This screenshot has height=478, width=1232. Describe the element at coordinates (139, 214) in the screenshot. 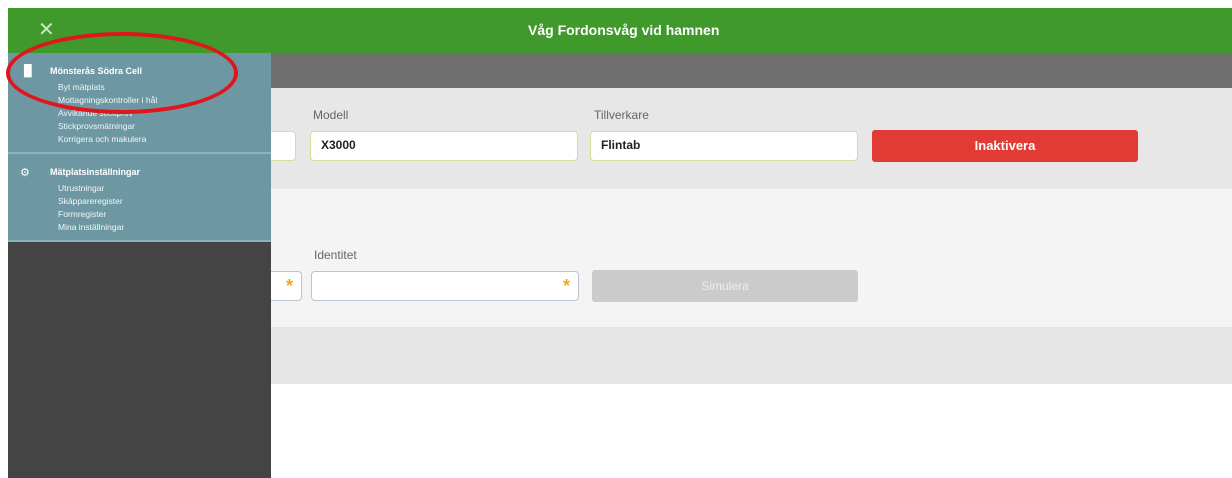

I see `sidebar-item-form-register: Formregister` at that location.